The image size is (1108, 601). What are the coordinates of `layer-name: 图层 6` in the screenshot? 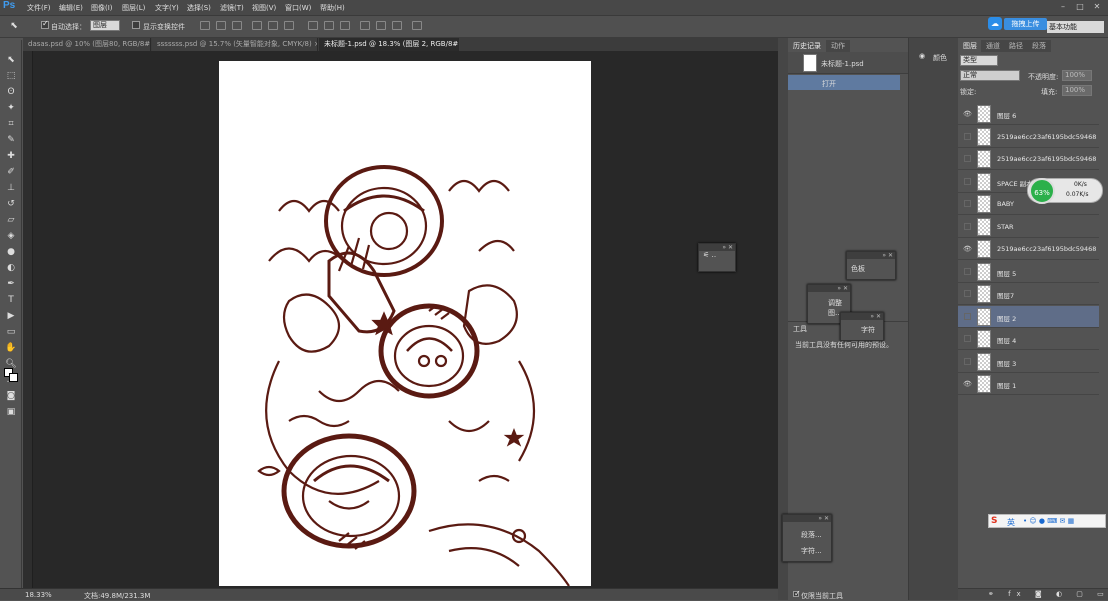 It's located at (1047, 115).